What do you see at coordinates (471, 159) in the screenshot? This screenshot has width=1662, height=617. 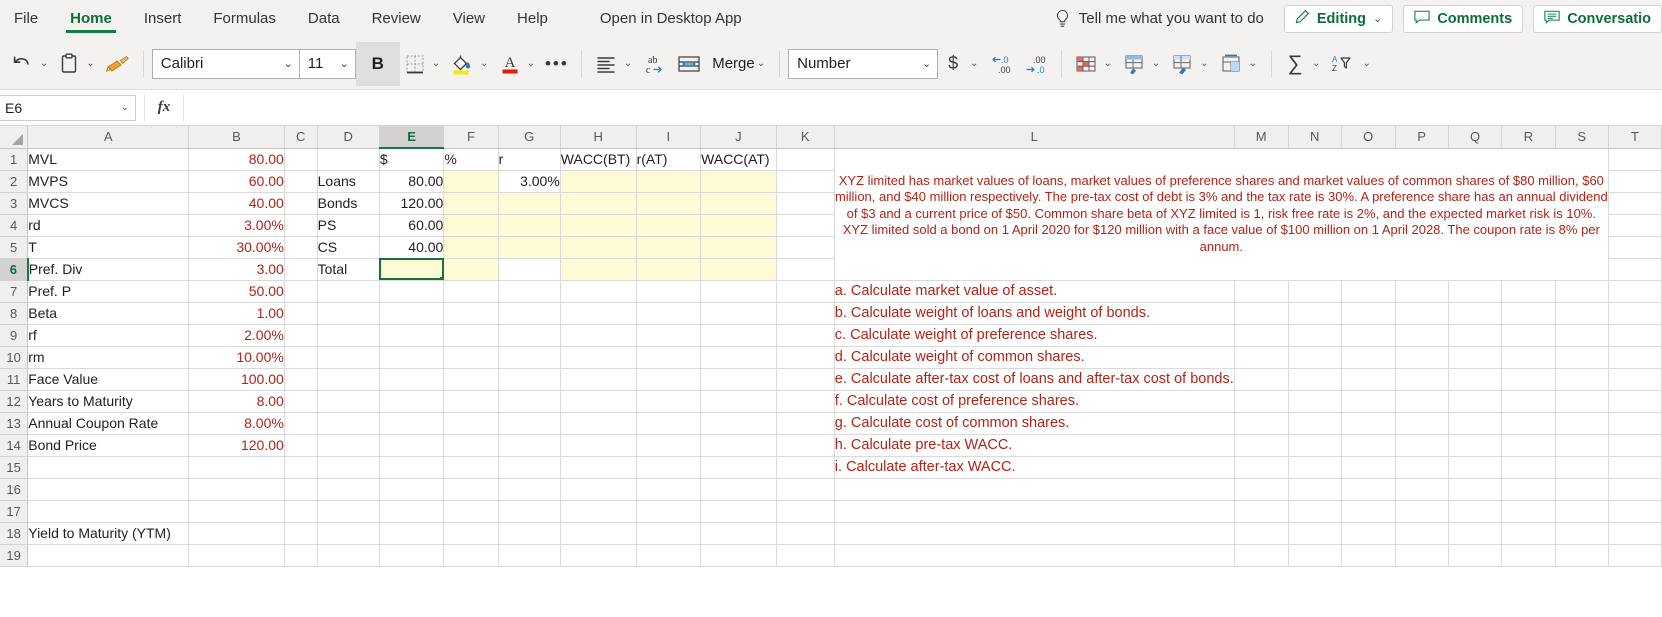 I see `cell-F1: %` at bounding box center [471, 159].